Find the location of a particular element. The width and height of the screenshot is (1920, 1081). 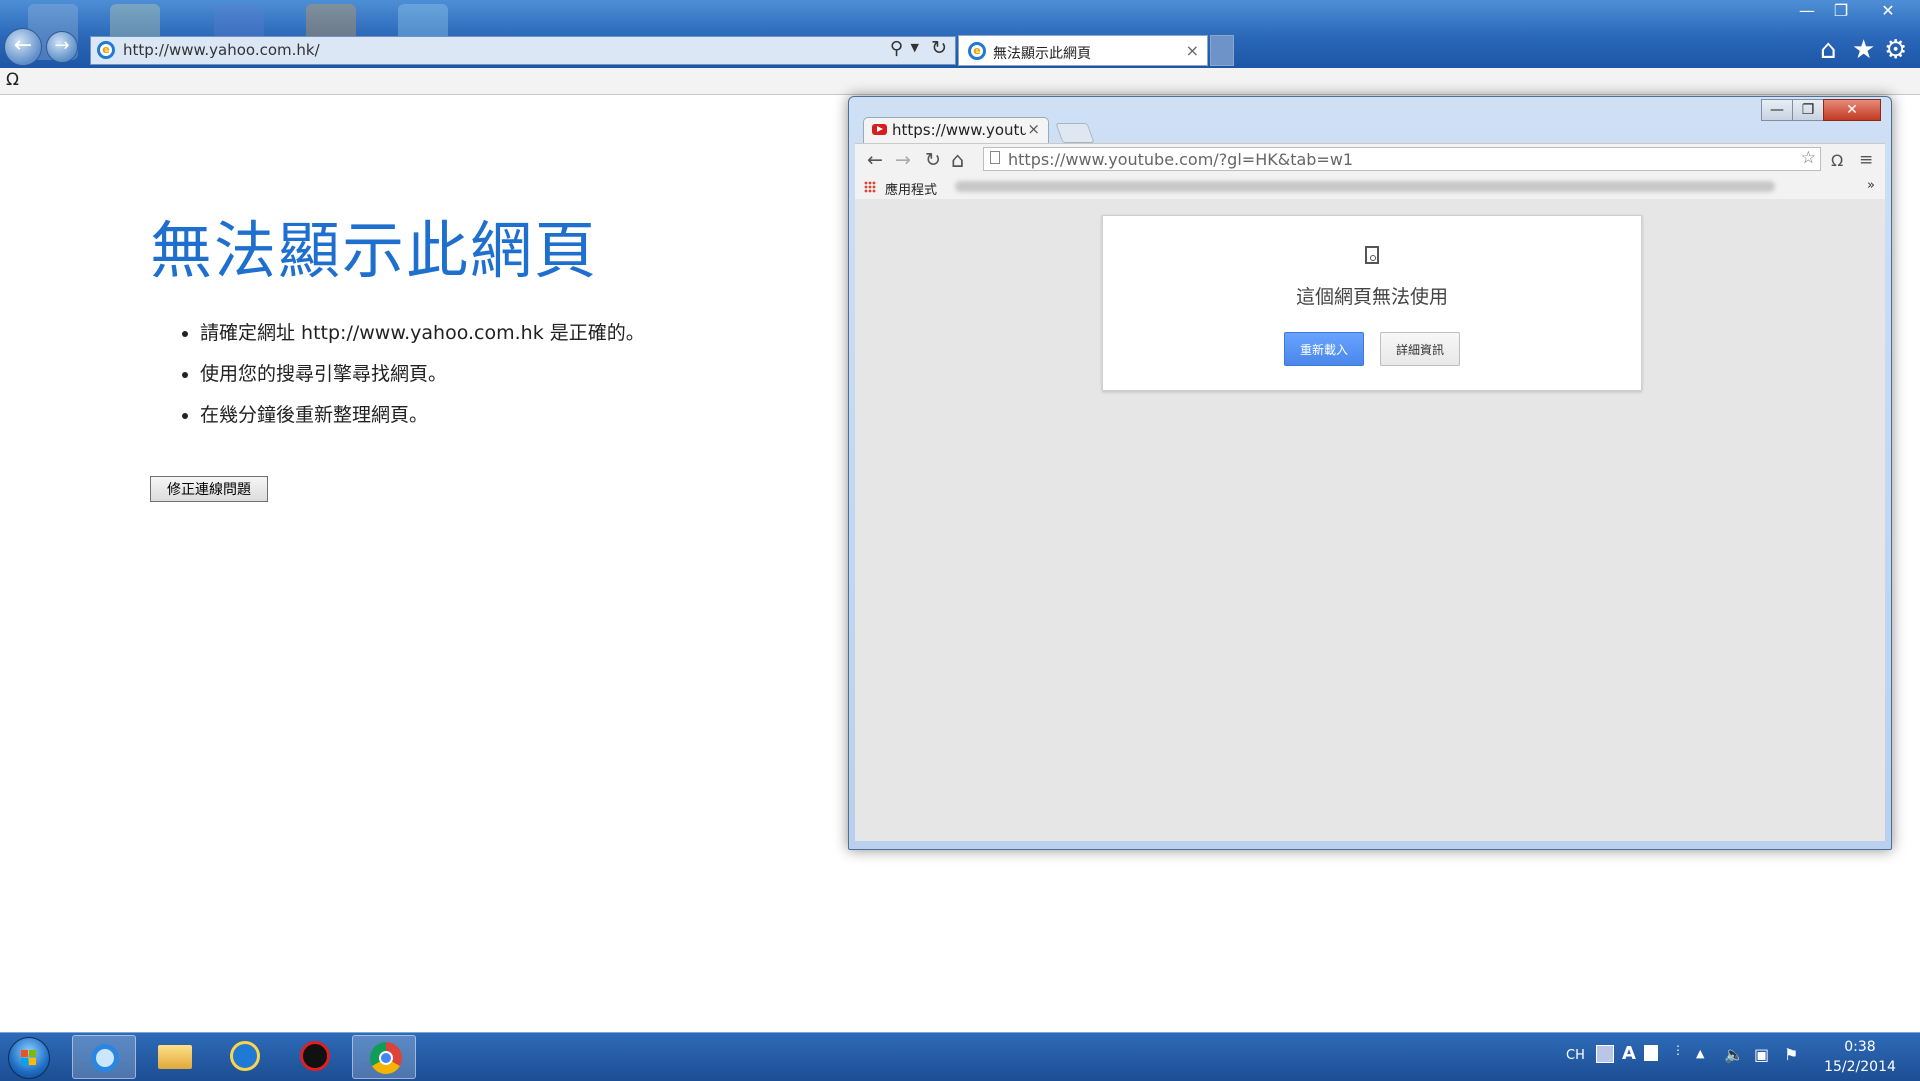

taskbar: CH A ⋮ ▲ 🔈 ▣ ⚑ 0:38 15/2/2014 is located at coordinates (960, 1056).